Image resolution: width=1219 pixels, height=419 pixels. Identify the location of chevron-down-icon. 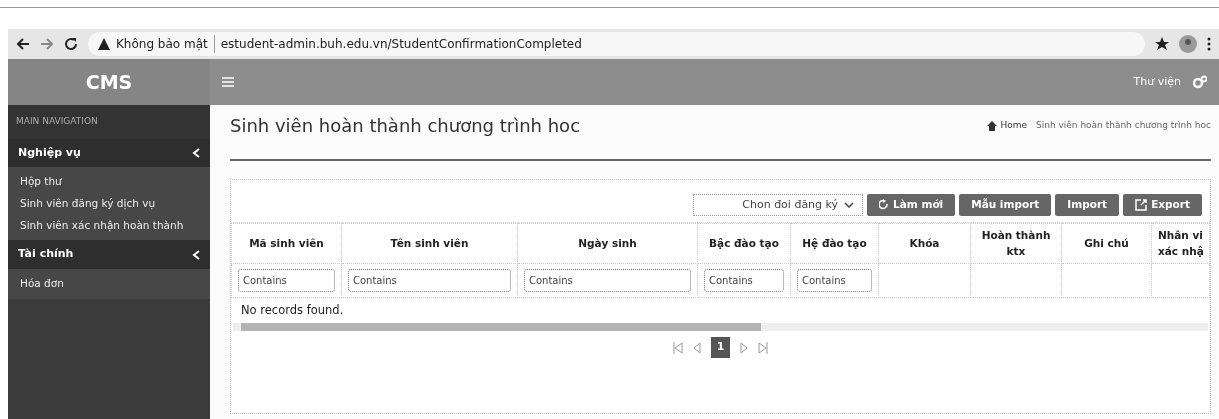
(849, 204).